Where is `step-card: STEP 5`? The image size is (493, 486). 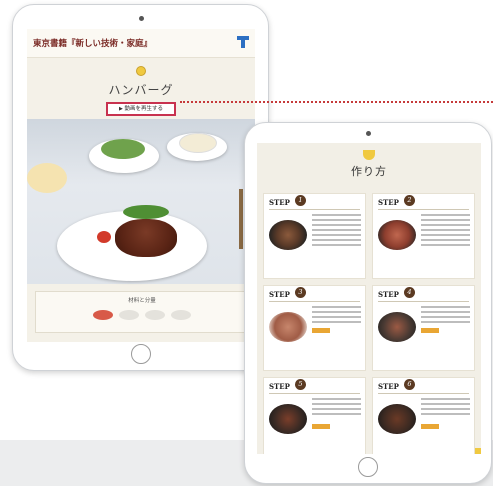 step-card: STEP 5 is located at coordinates (314, 415).